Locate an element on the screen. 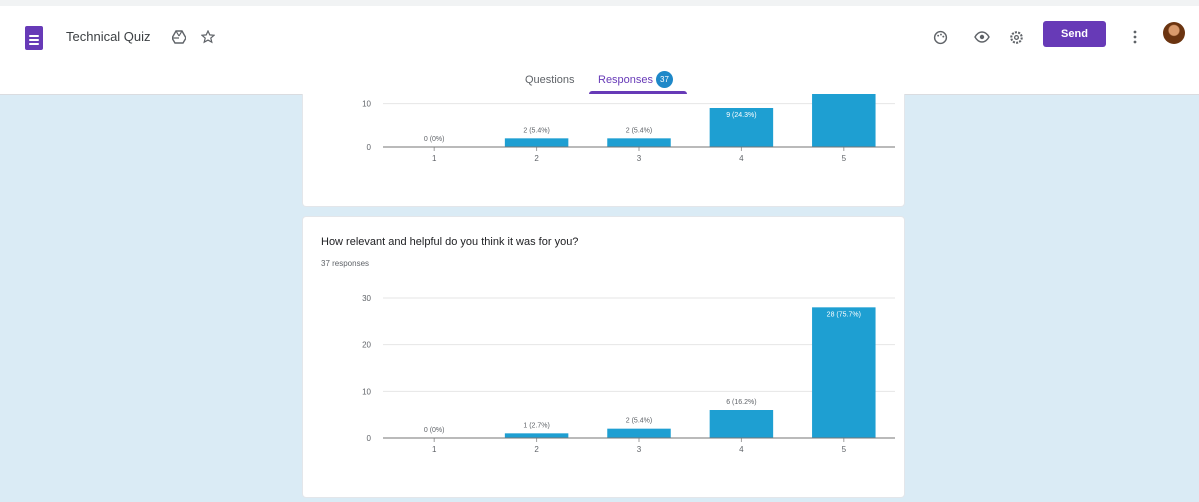 This screenshot has width=1199, height=502. palette-icon is located at coordinates (940, 37).